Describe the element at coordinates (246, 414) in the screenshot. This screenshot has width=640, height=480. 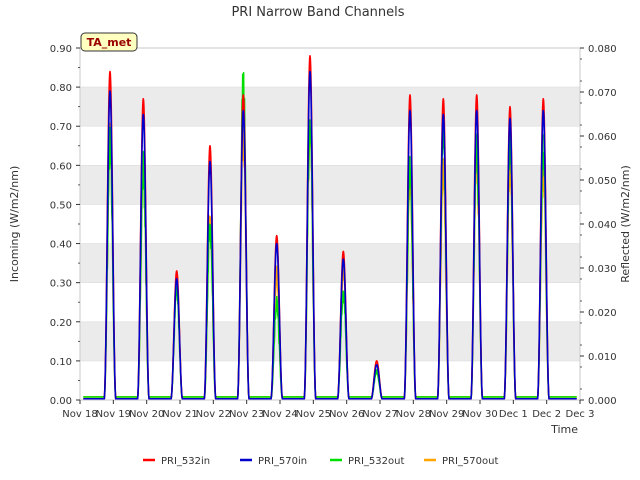
I see `x-tick-label: Nov 23` at that location.